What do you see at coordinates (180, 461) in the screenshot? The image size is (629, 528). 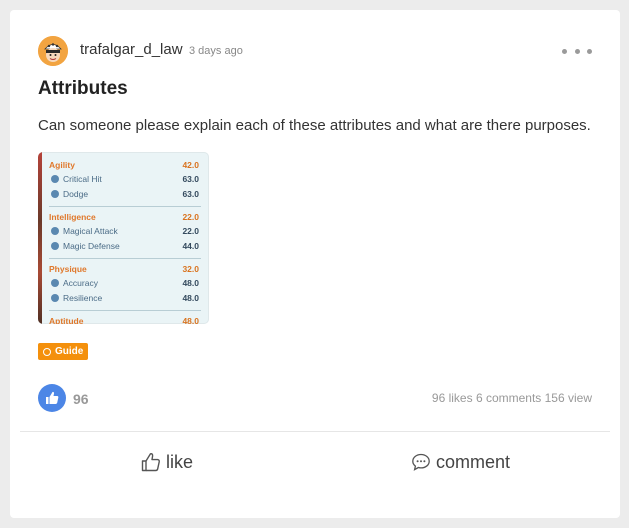 I see `like-button-label: like` at bounding box center [180, 461].